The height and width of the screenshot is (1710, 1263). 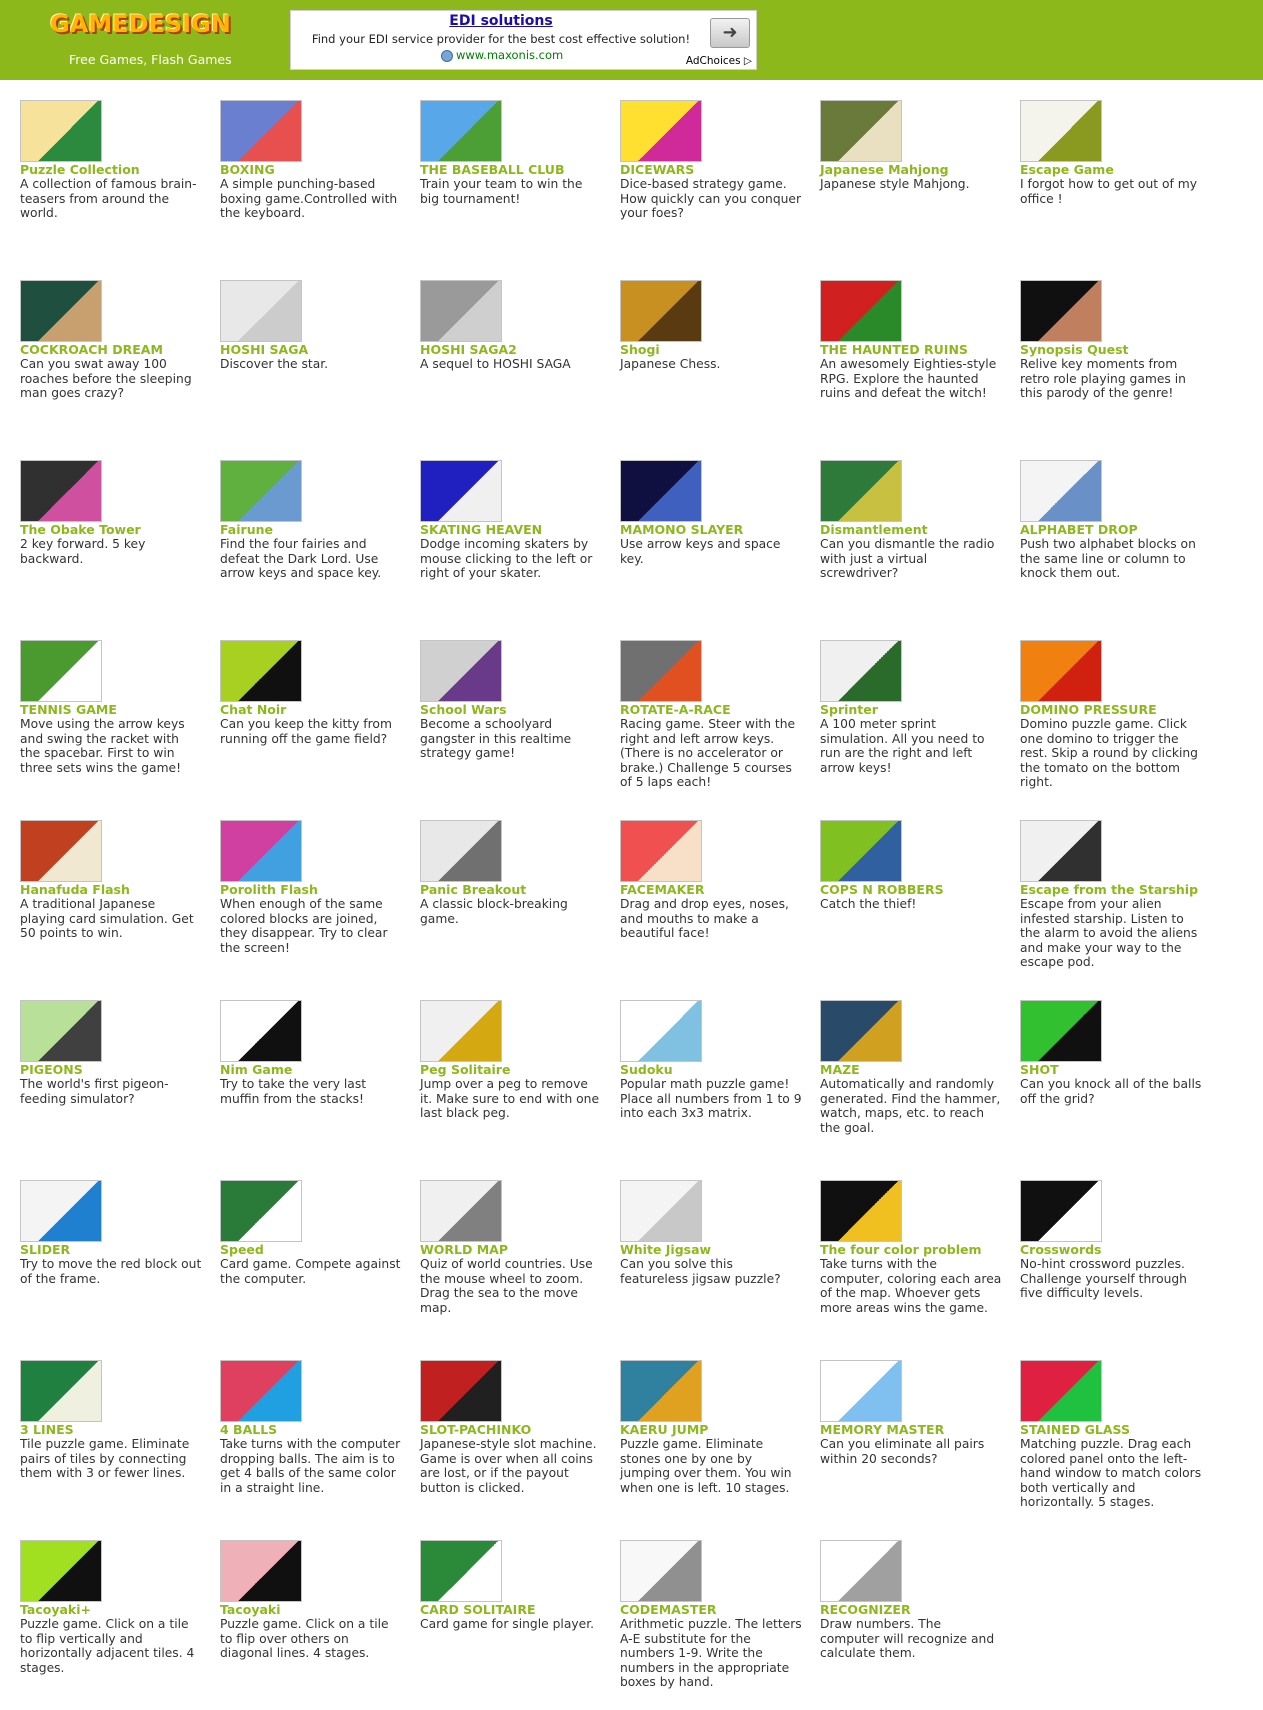 What do you see at coordinates (310, 529) in the screenshot?
I see `game-title-link: Fairune` at bounding box center [310, 529].